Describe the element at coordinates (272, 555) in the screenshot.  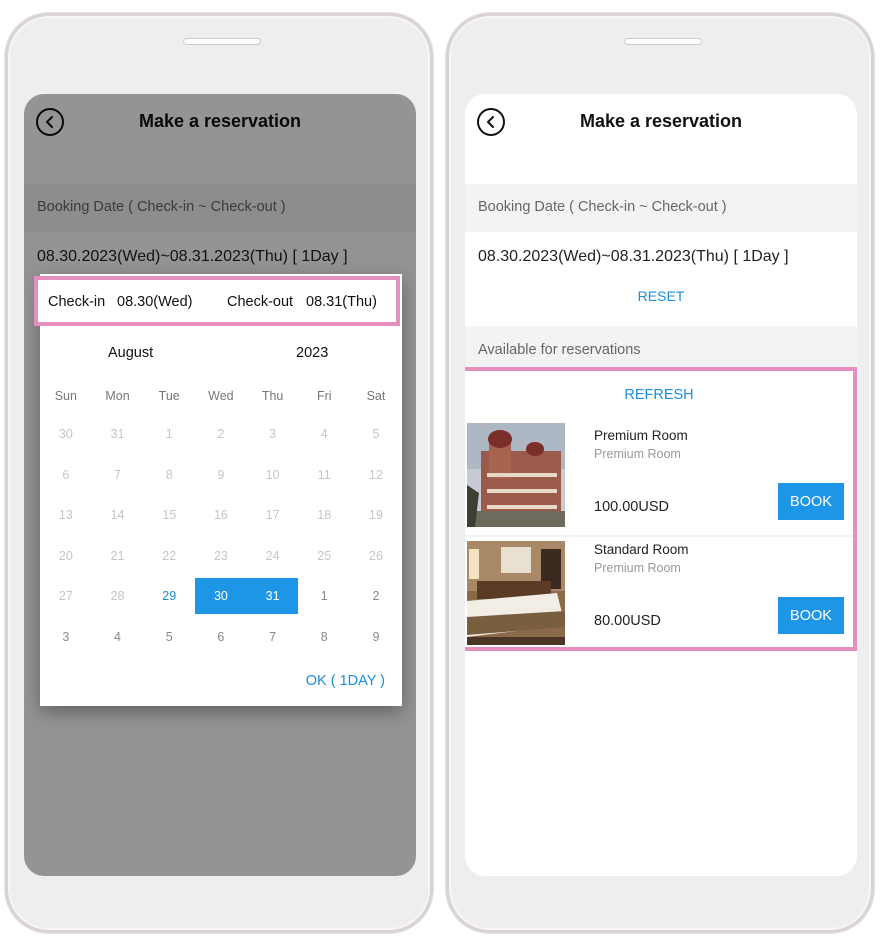
I see `calendar-day: 24` at that location.